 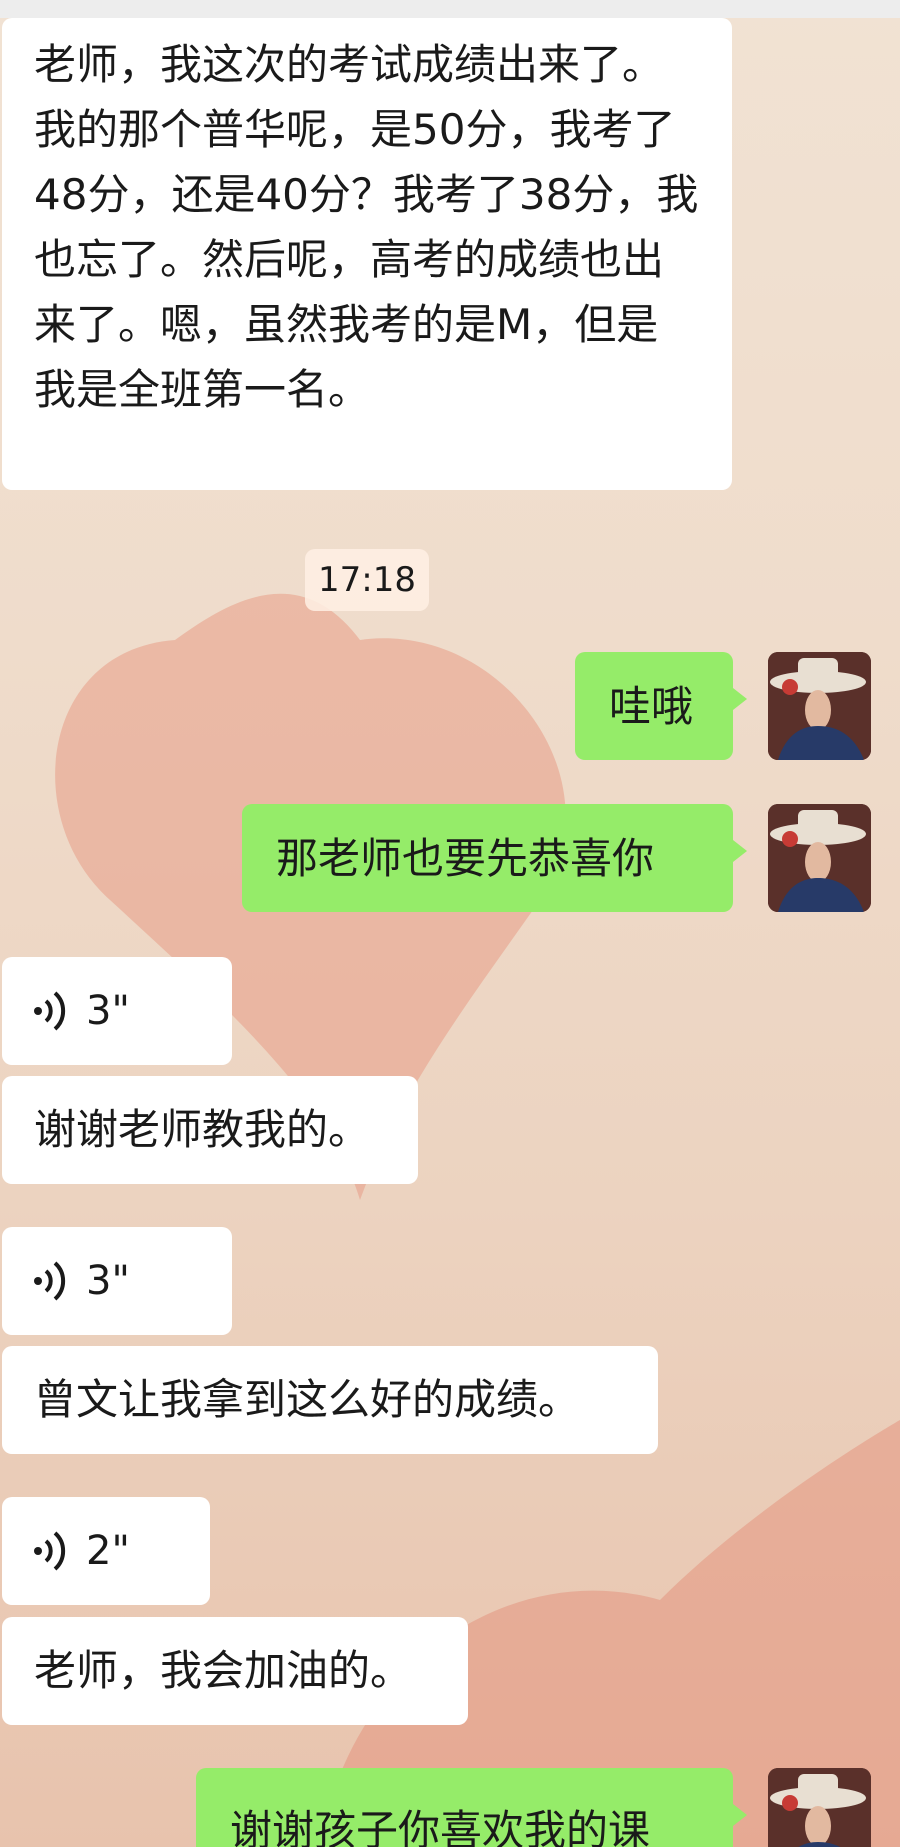 I want to click on timestamp: 17:18, so click(x=367, y=580).